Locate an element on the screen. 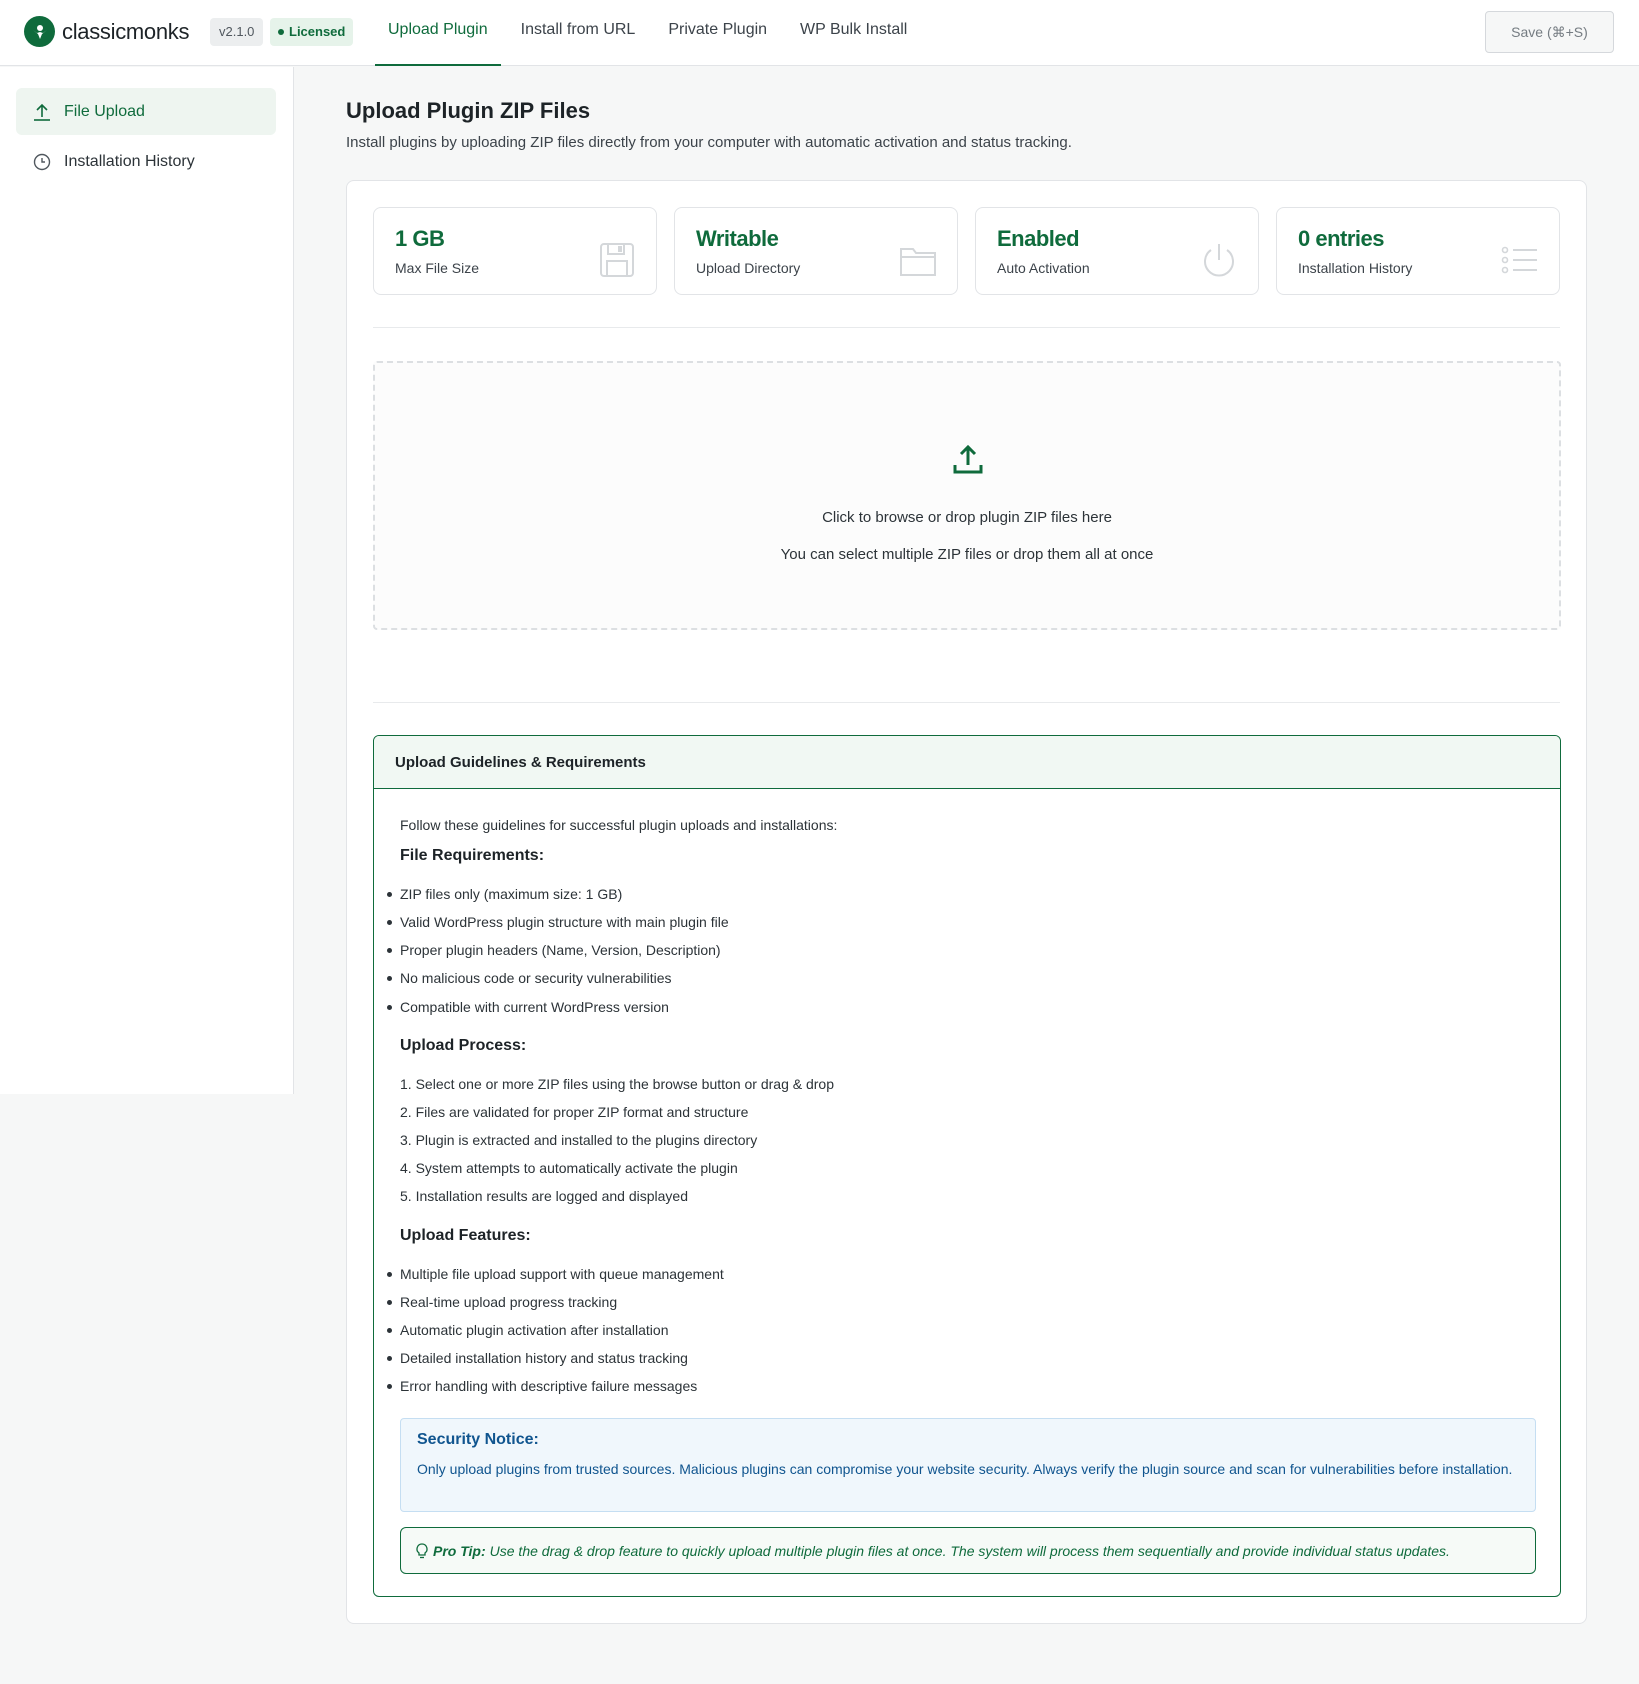 The height and width of the screenshot is (1684, 1639). sidebar-item-label: Installation History is located at coordinates (129, 161).